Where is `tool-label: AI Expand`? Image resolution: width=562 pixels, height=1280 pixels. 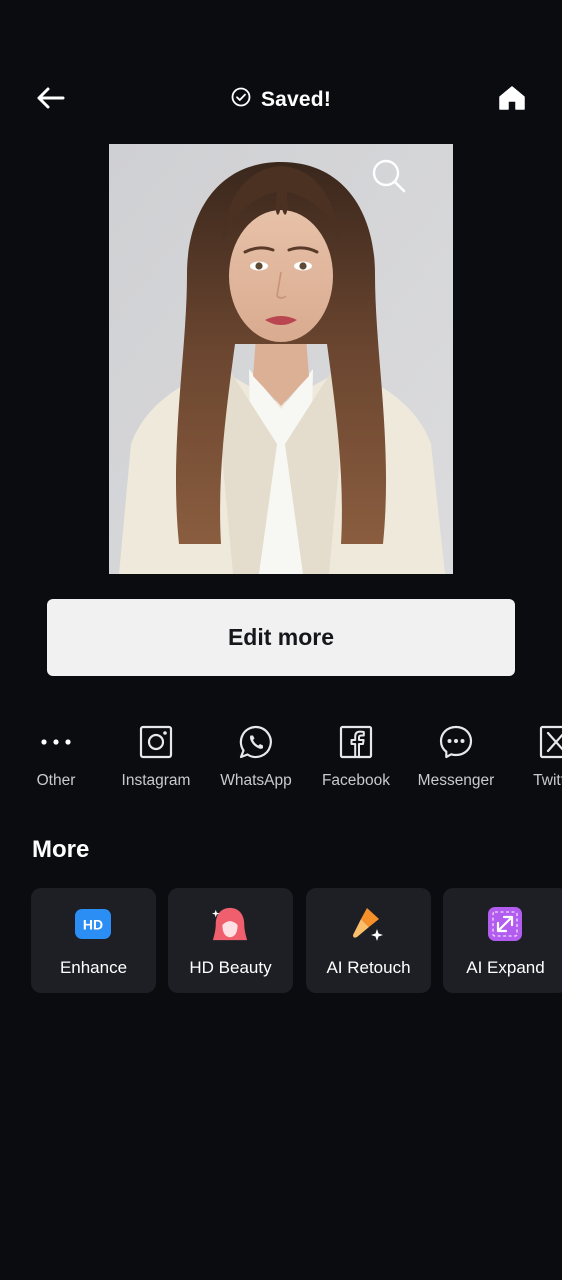
tool-label: AI Expand is located at coordinates (505, 967).